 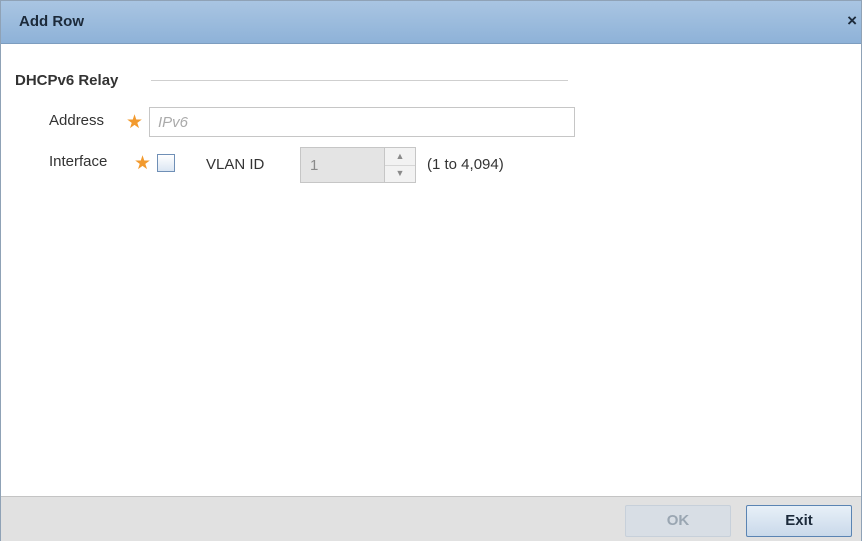 I want to click on dialog-footer: OK Exit, so click(x=431, y=518).